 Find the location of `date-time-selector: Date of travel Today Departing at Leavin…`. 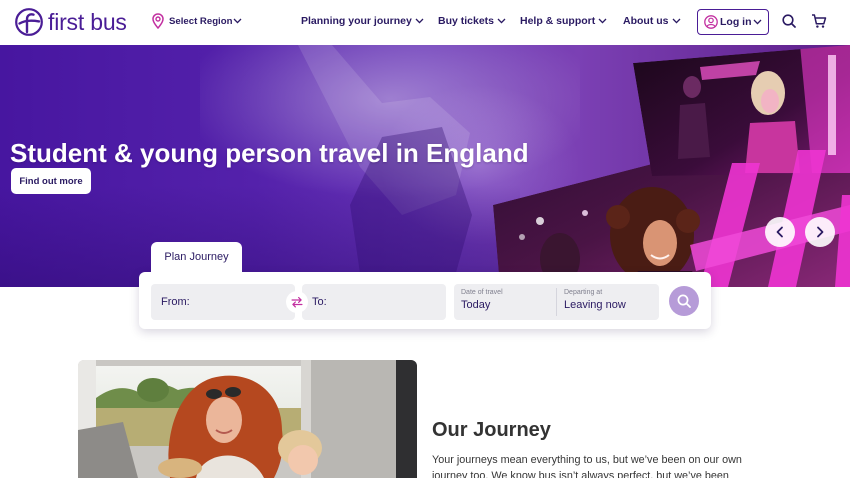

date-time-selector: Date of travel Today Departing at Leavin… is located at coordinates (556, 302).